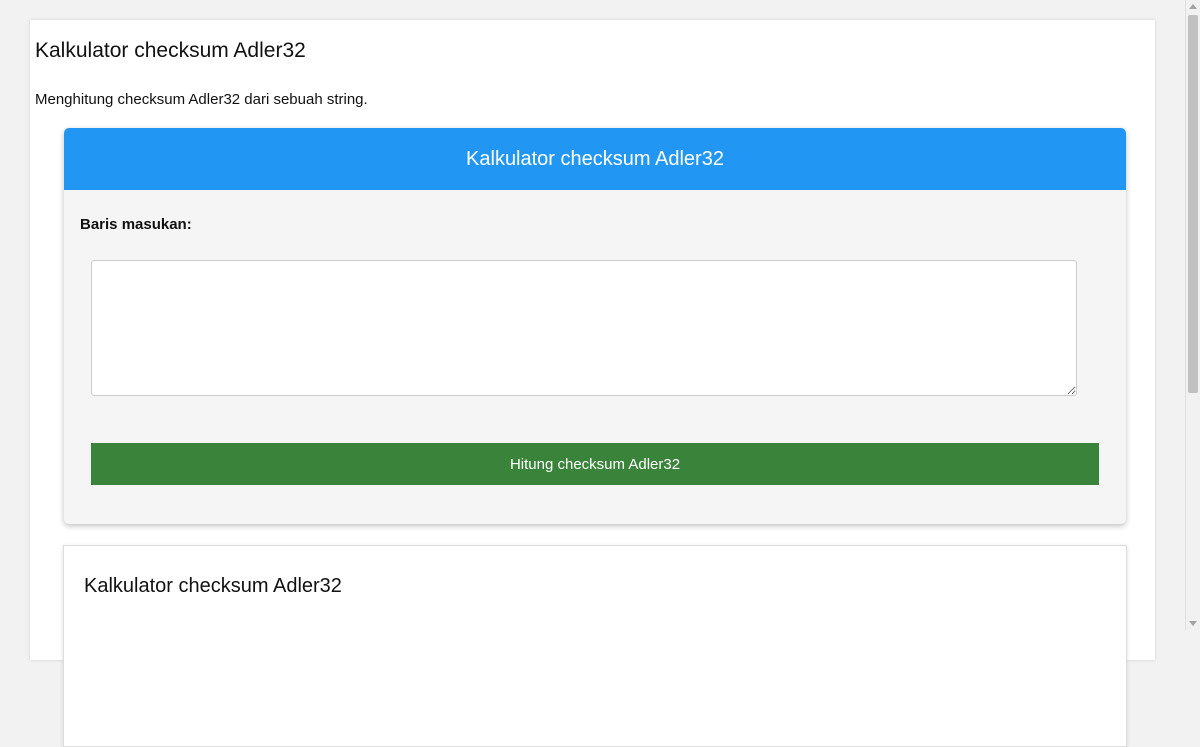  I want to click on info-title: Kalkulator checksum Adler32, so click(213, 586).